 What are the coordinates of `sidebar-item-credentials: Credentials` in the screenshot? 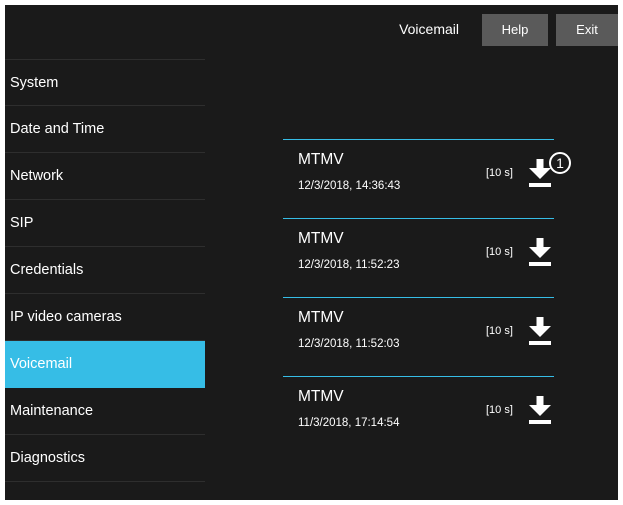 It's located at (105, 270).